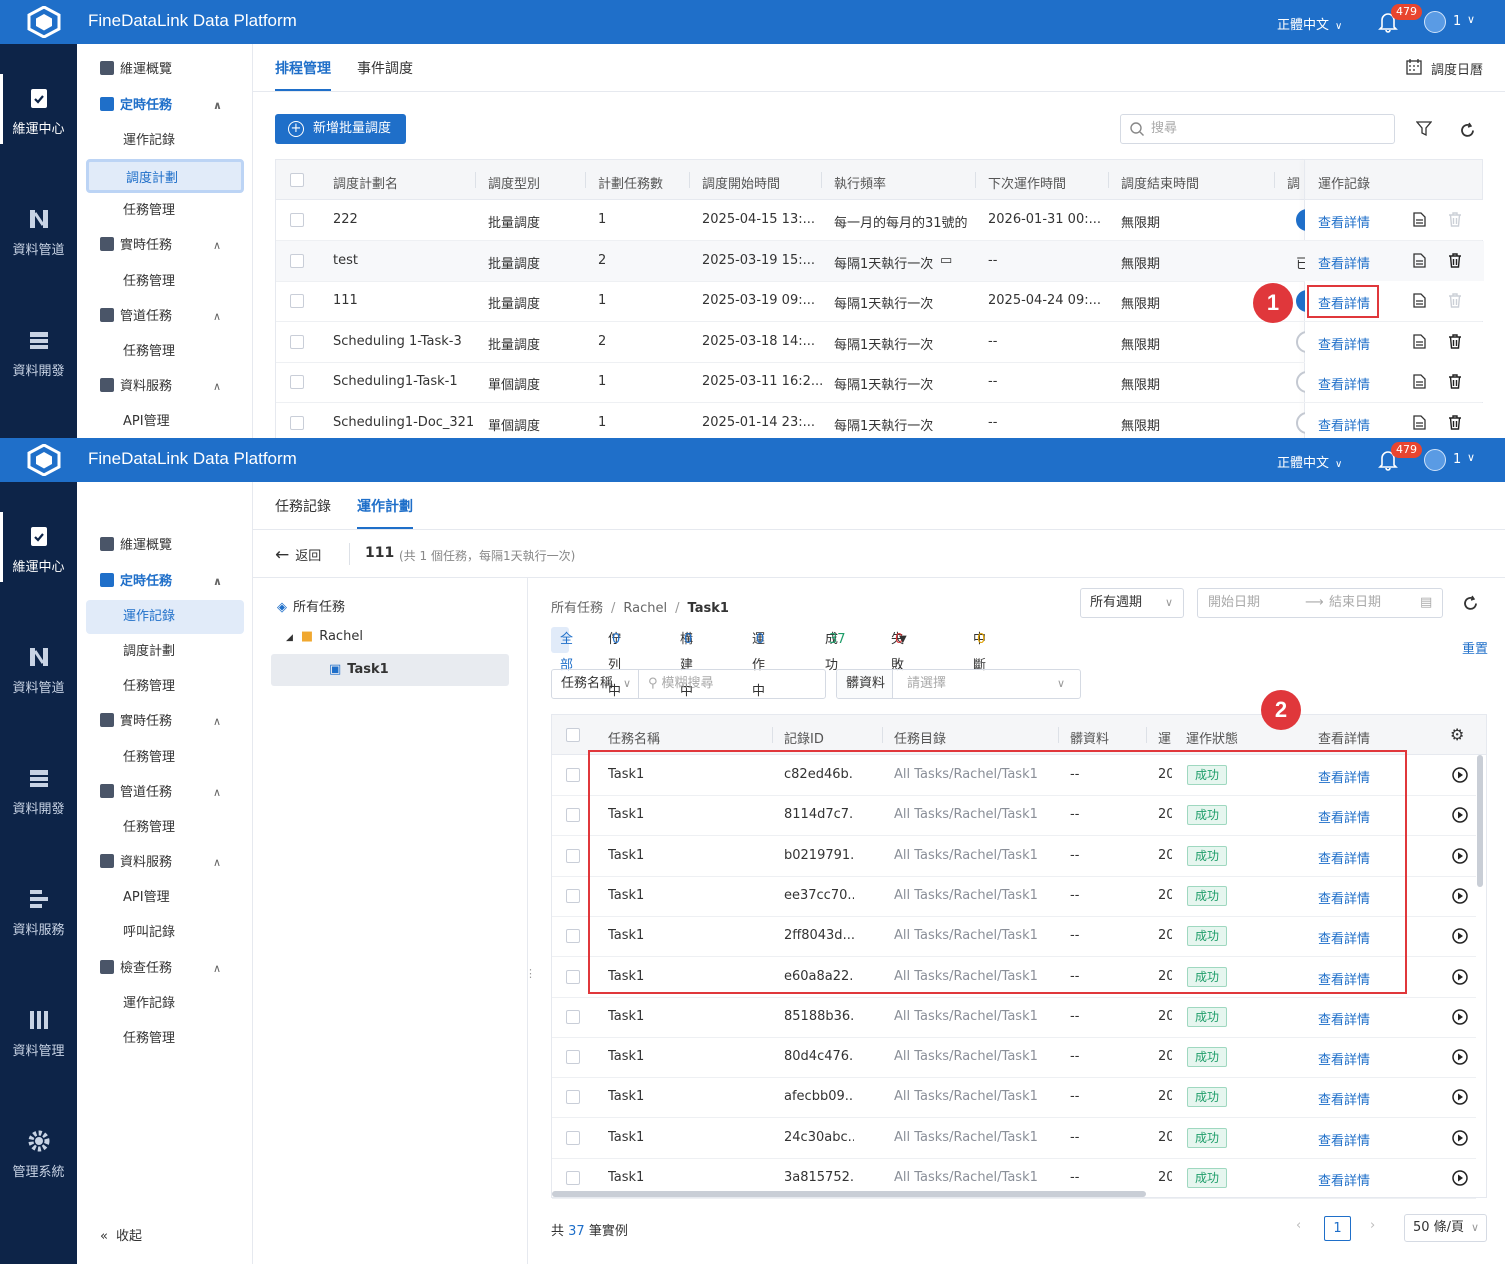  Describe the element at coordinates (1475, 647) in the screenshot. I see `reset-button: 重置` at that location.